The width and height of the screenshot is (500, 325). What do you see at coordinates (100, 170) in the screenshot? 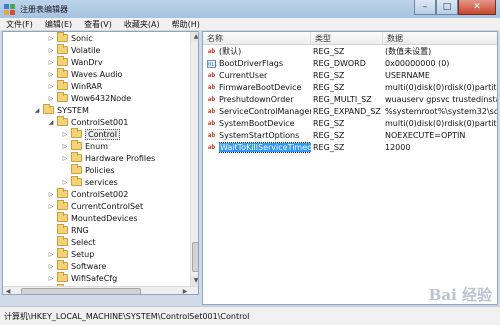
I see `tree-item-label: Policies` at bounding box center [100, 170].